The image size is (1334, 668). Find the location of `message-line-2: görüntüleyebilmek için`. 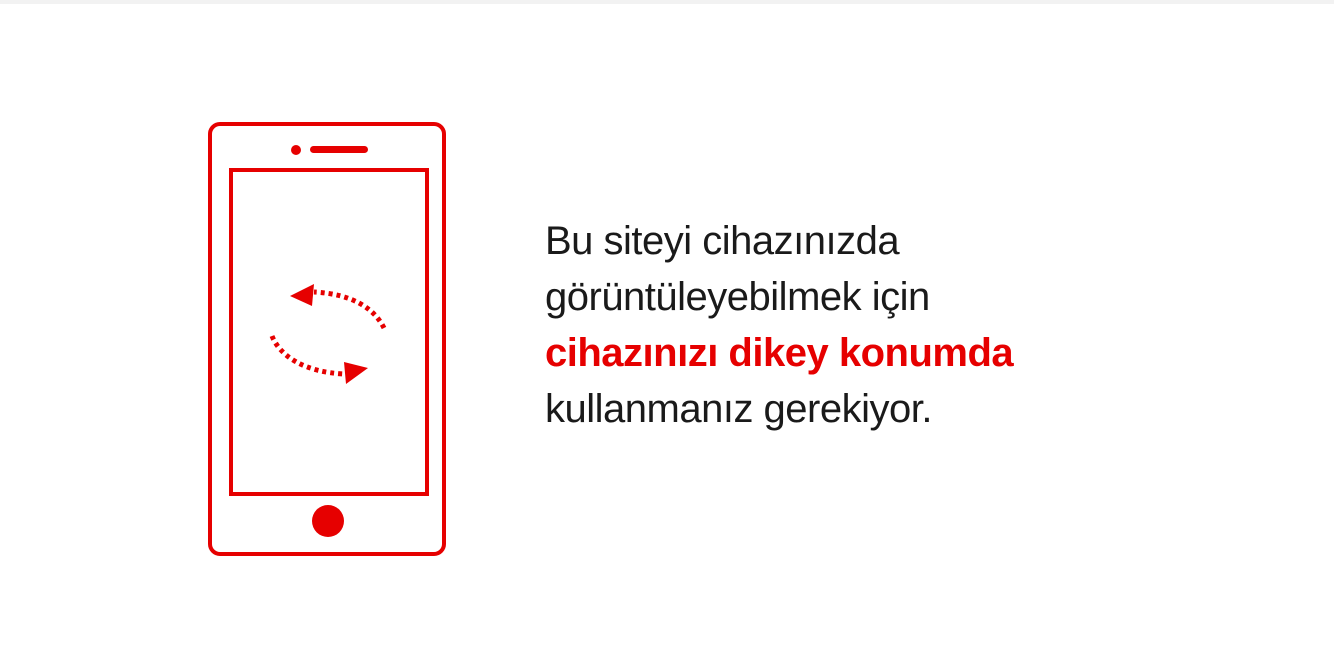

message-line-2: görüntüleyebilmek için is located at coordinates (737, 297).